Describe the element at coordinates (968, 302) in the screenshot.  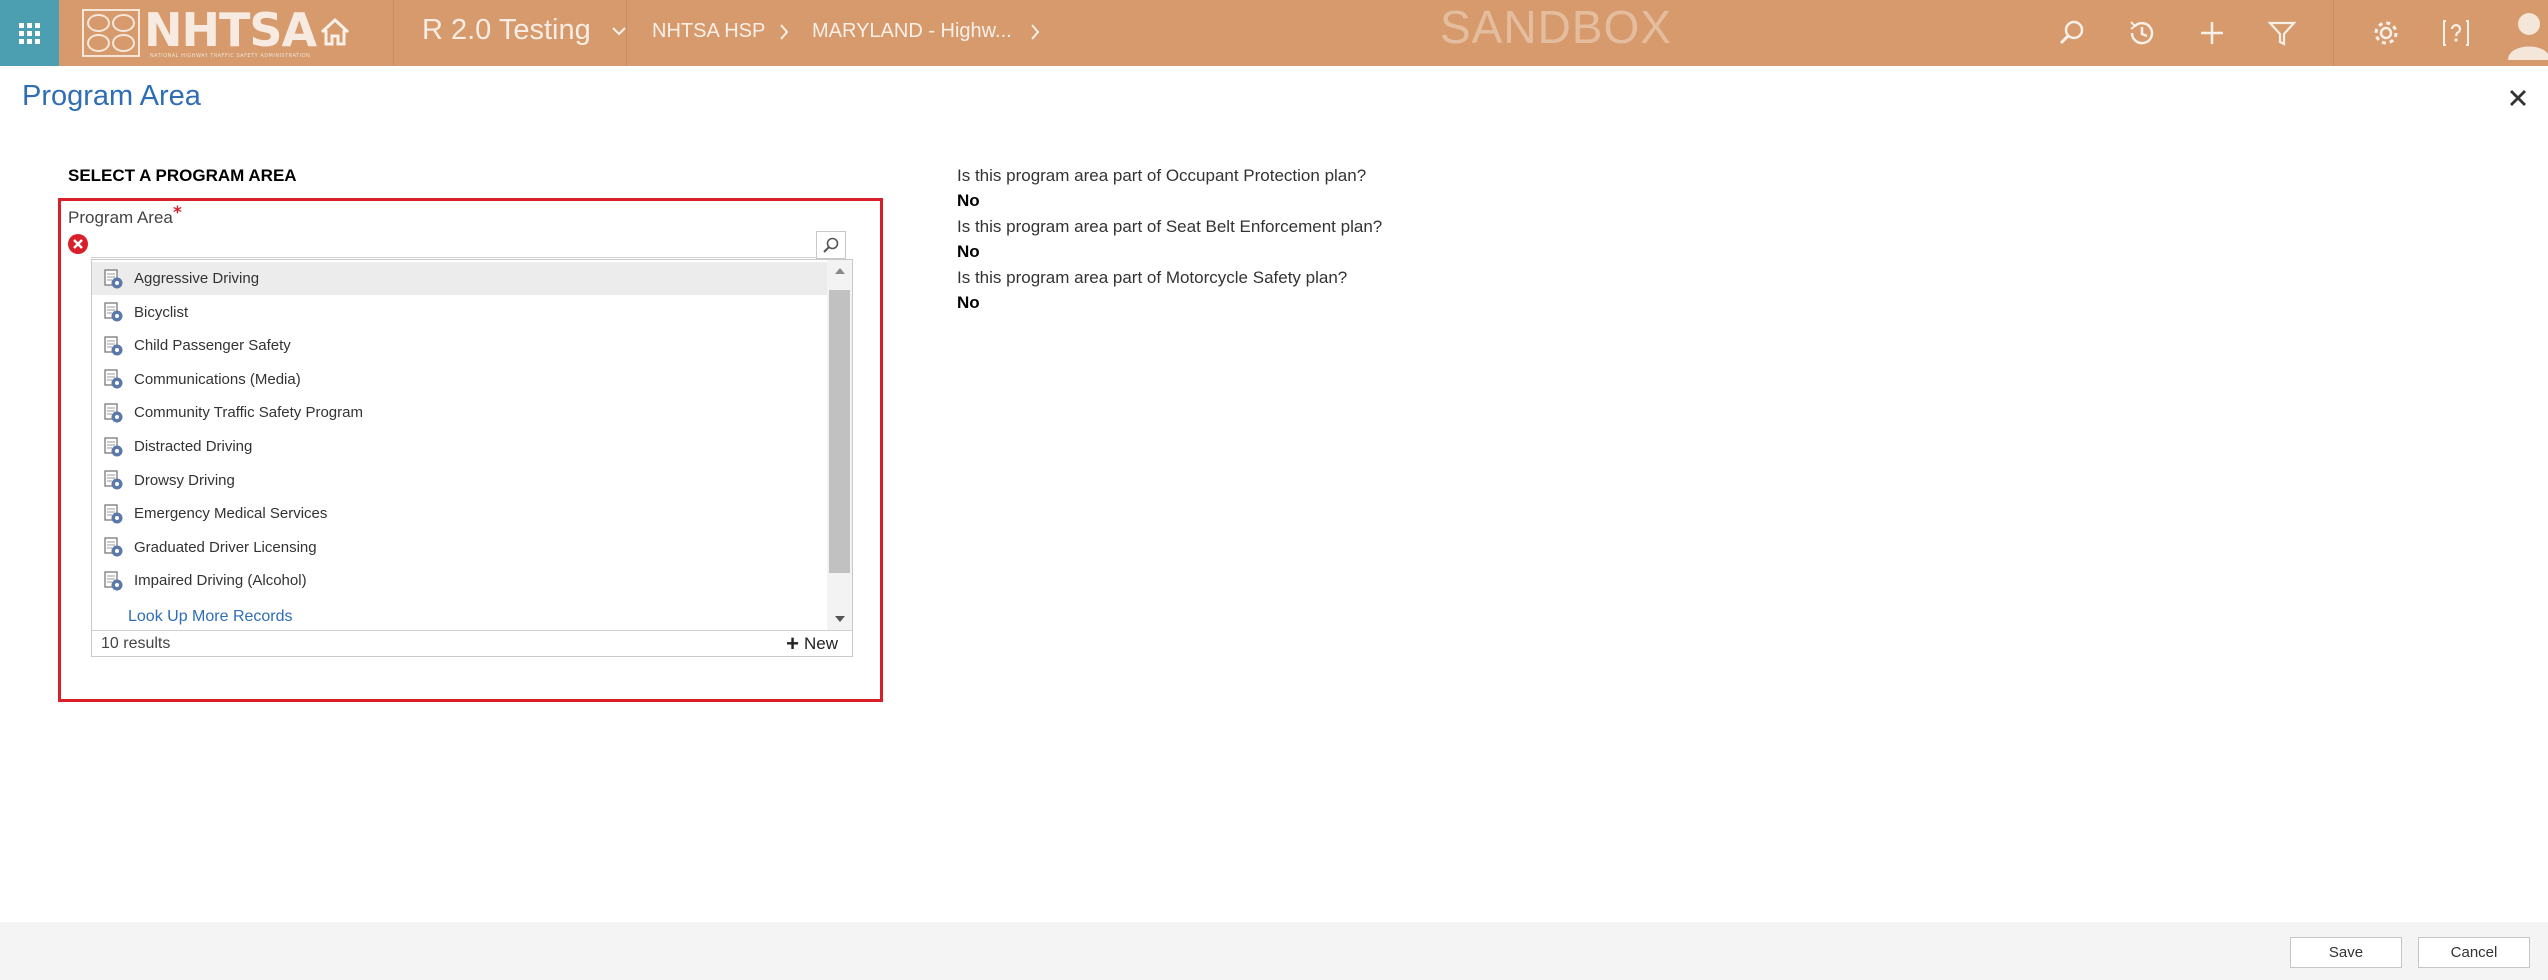
I see `answer-motorcycle-safety: No` at that location.